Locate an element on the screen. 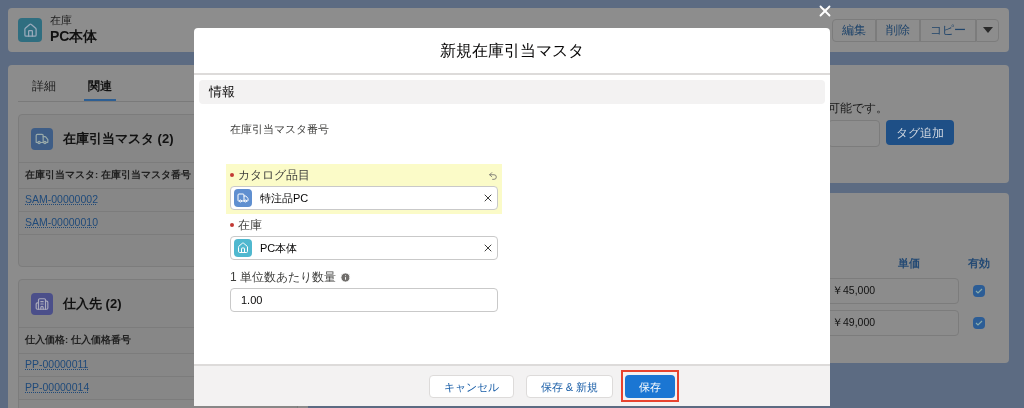 This screenshot has height=408, width=1024. object-label: 在庫 is located at coordinates (61, 21).